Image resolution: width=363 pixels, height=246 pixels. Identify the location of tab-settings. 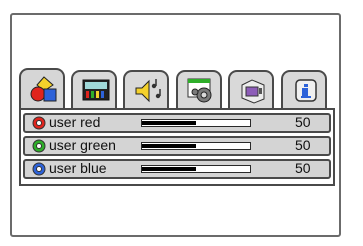
(199, 89).